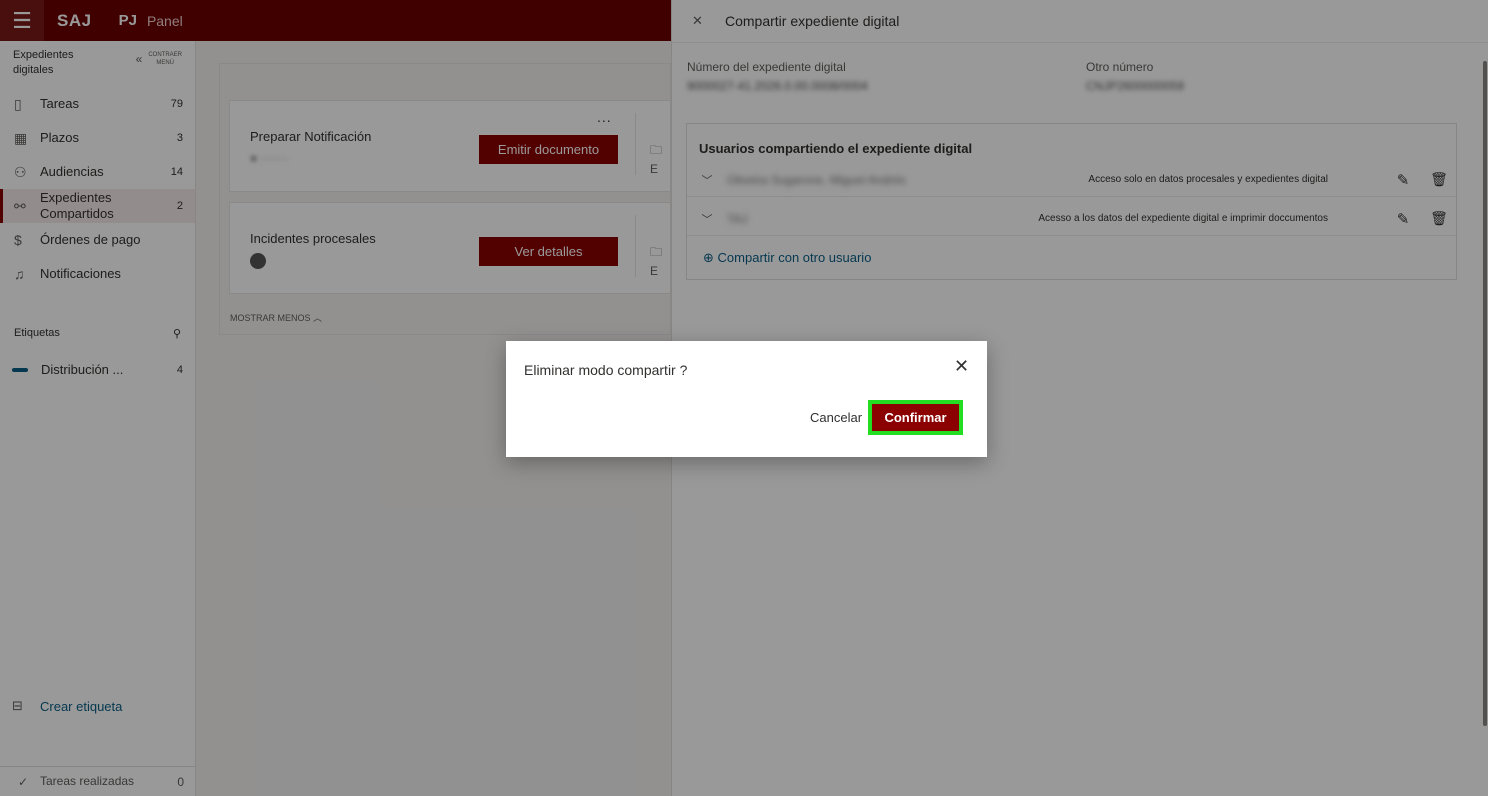 Image resolution: width=1488 pixels, height=796 pixels. I want to click on close-icon: ✕, so click(961, 366).